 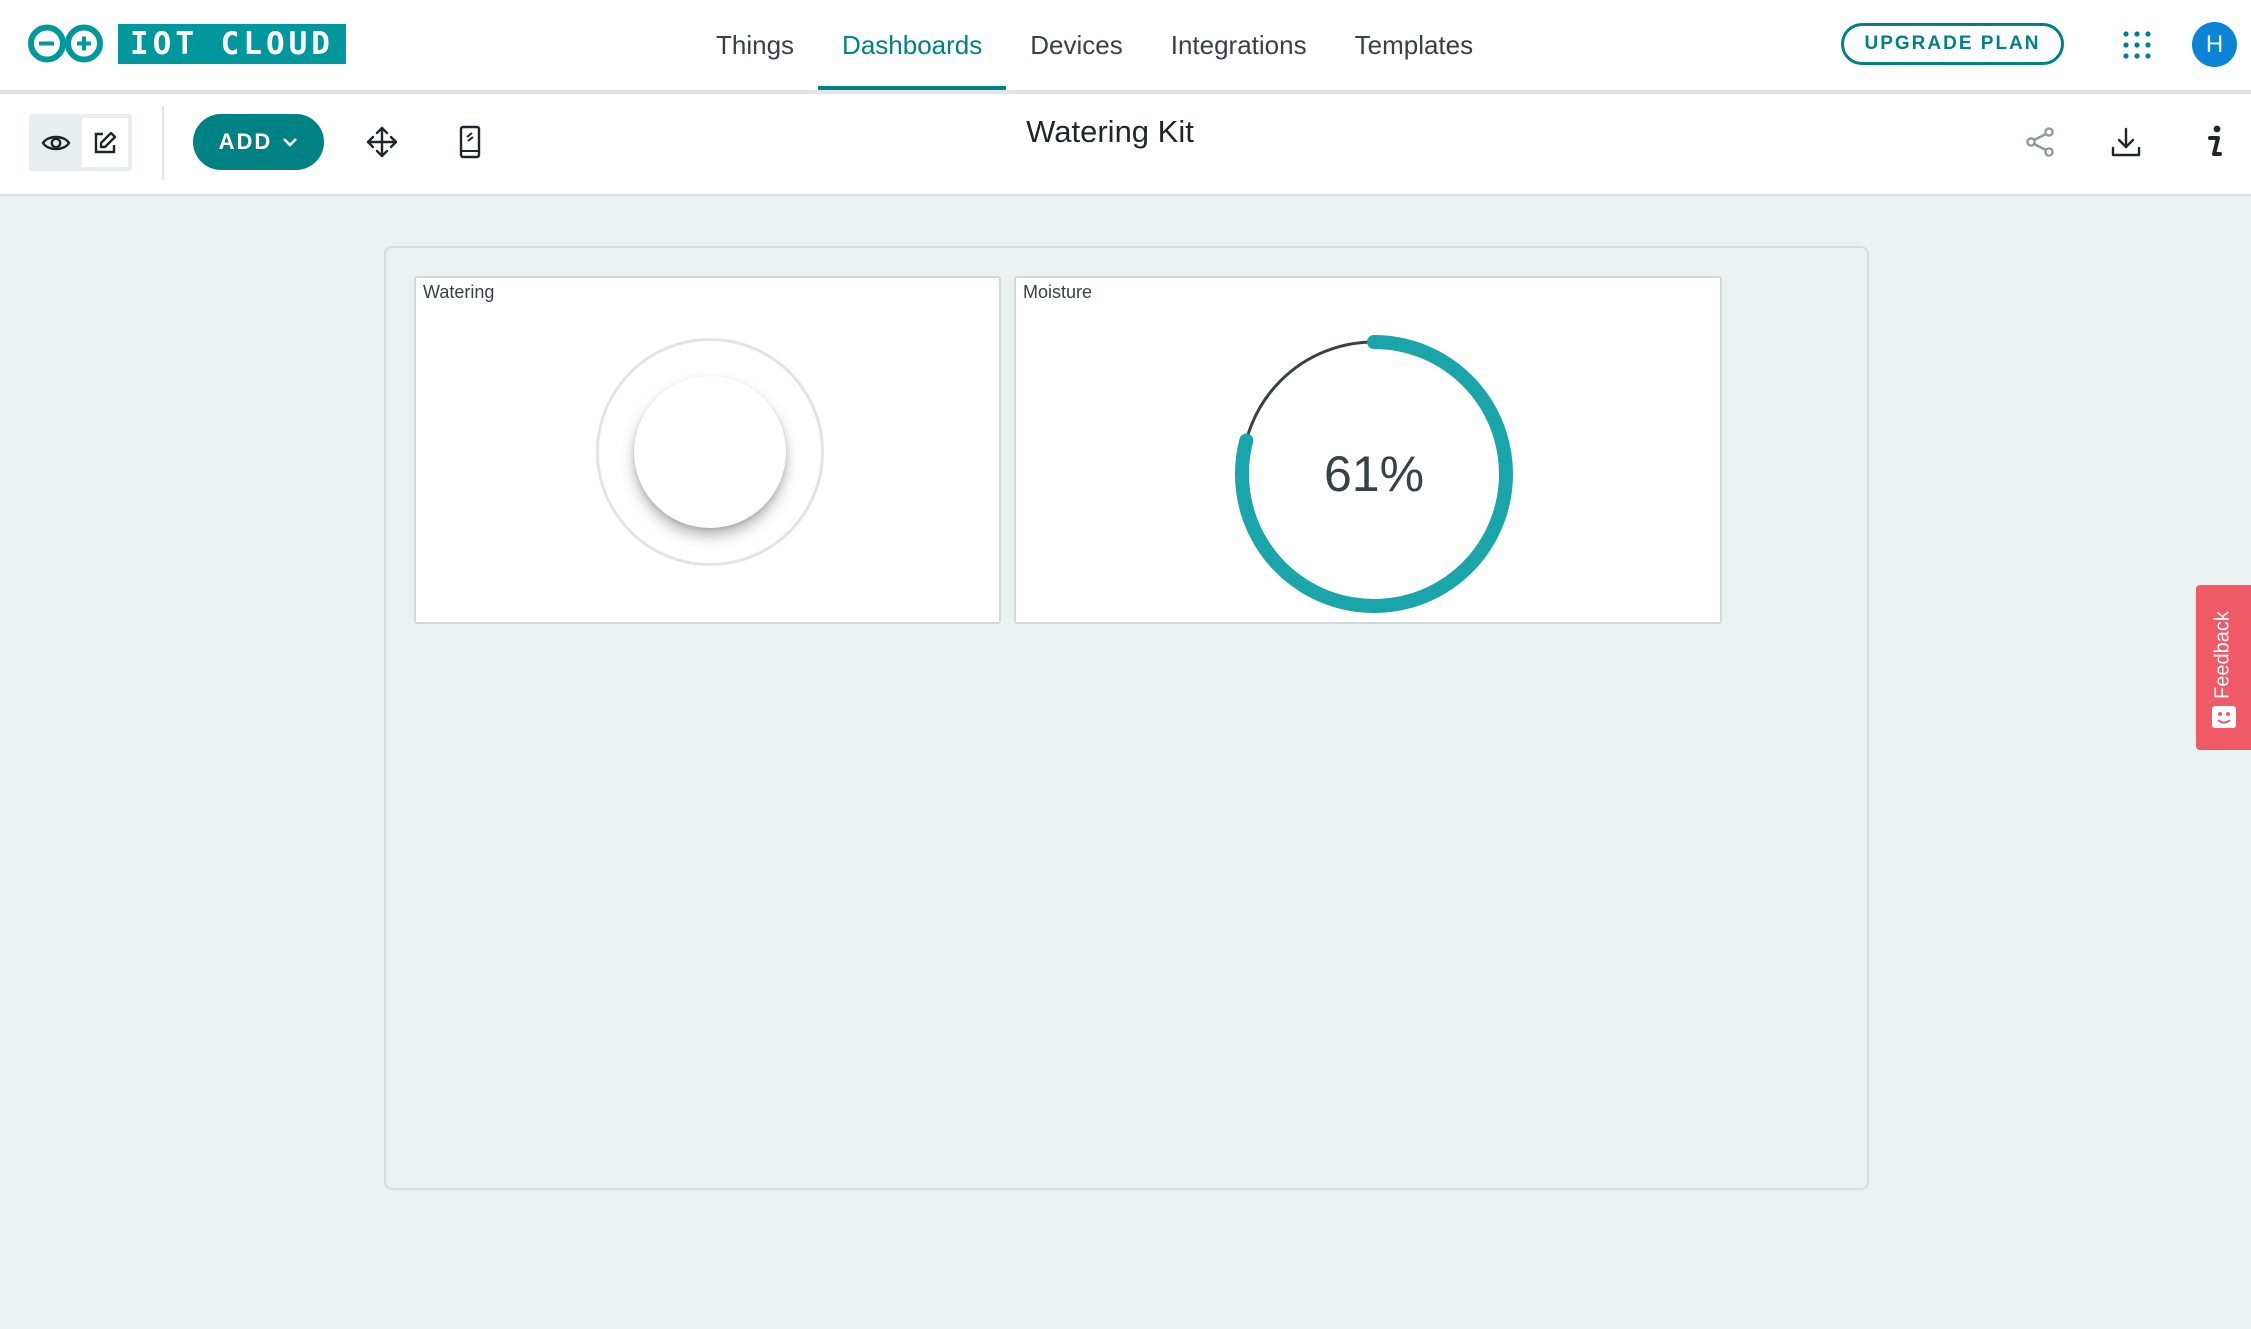 I want to click on watering-widget-title: Watering, so click(x=459, y=292).